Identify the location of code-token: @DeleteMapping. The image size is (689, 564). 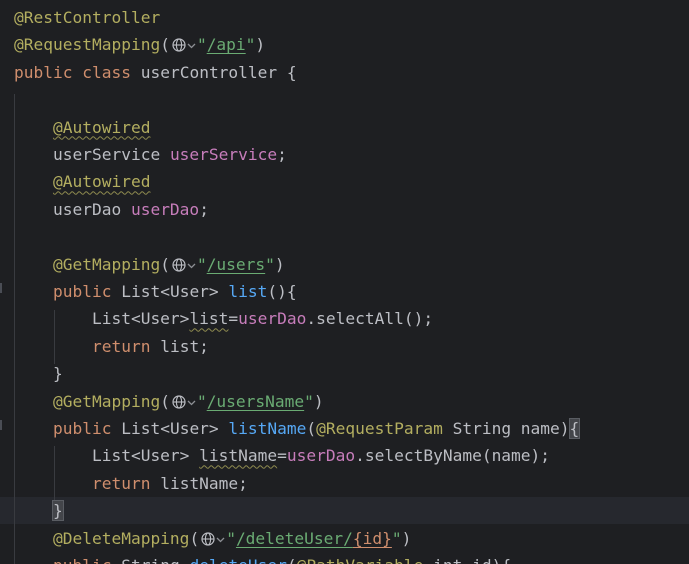
(121, 538).